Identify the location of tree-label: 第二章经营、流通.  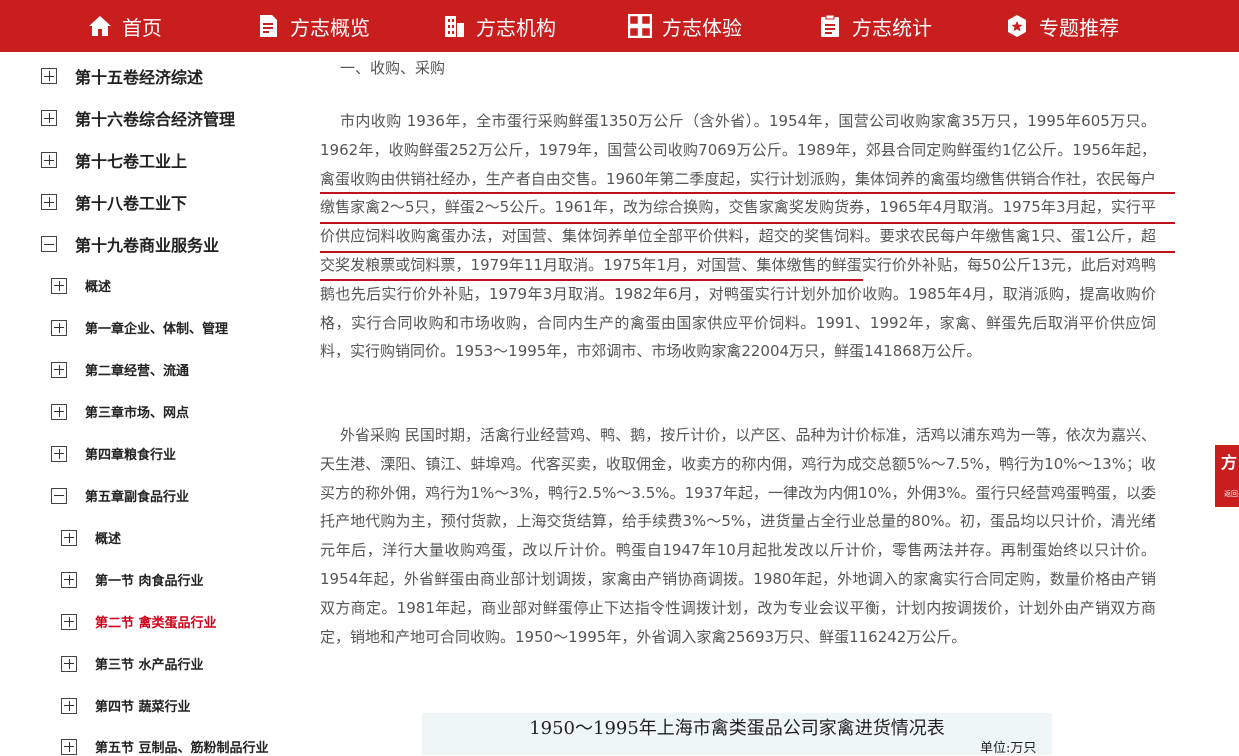
(137, 371).